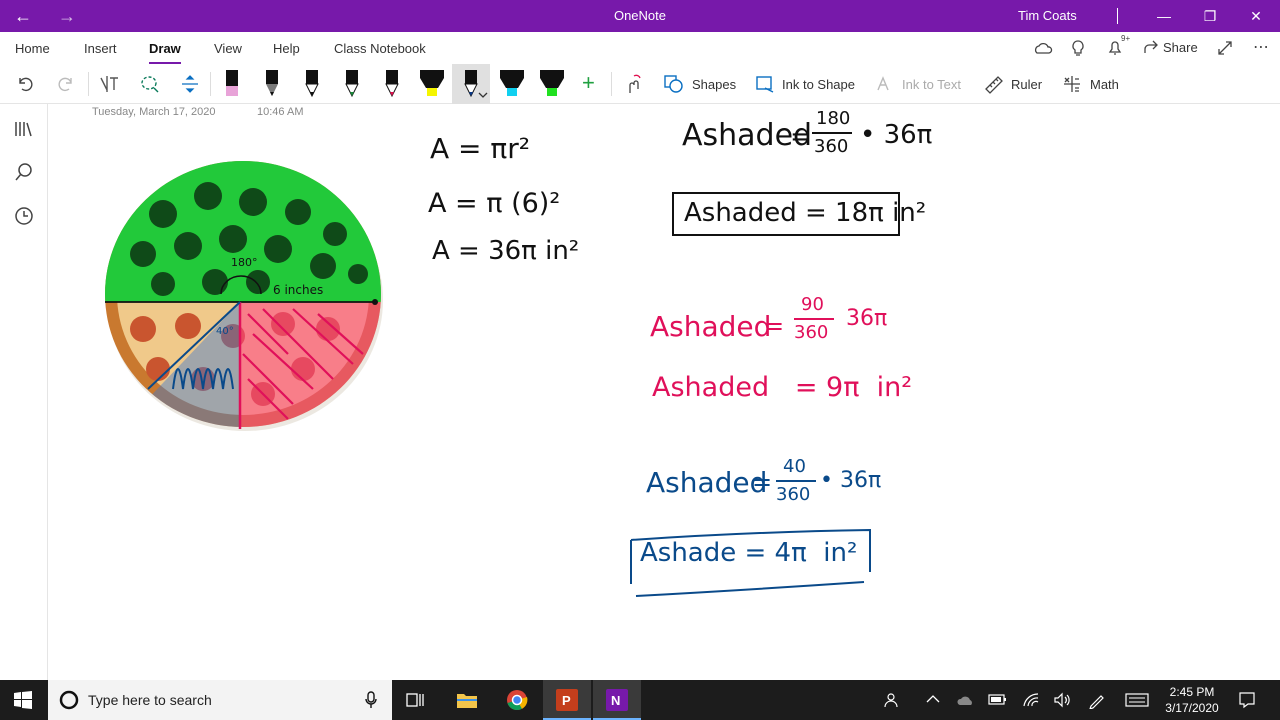 The width and height of the screenshot is (1280, 720). Describe the element at coordinates (416, 700) in the screenshot. I see `task-view-icon` at that location.